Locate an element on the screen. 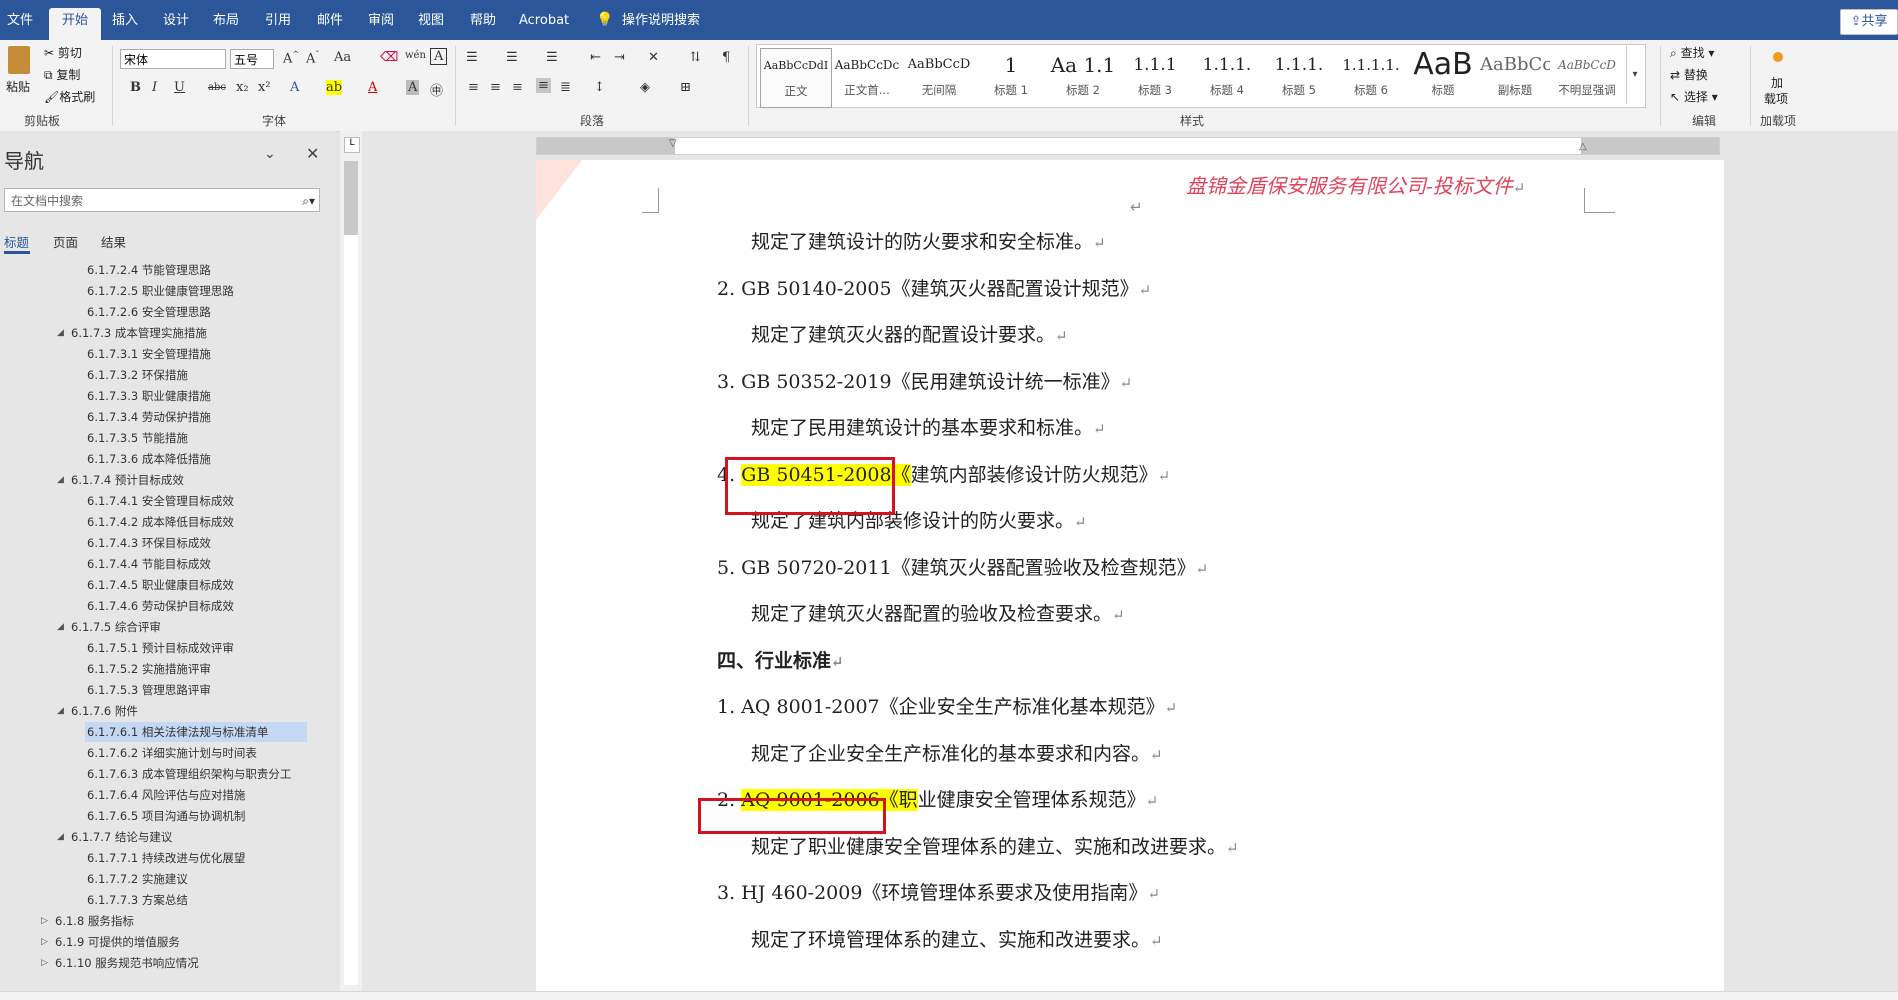 The width and height of the screenshot is (1898, 1000). change-case-icon: Aa is located at coordinates (342, 57).